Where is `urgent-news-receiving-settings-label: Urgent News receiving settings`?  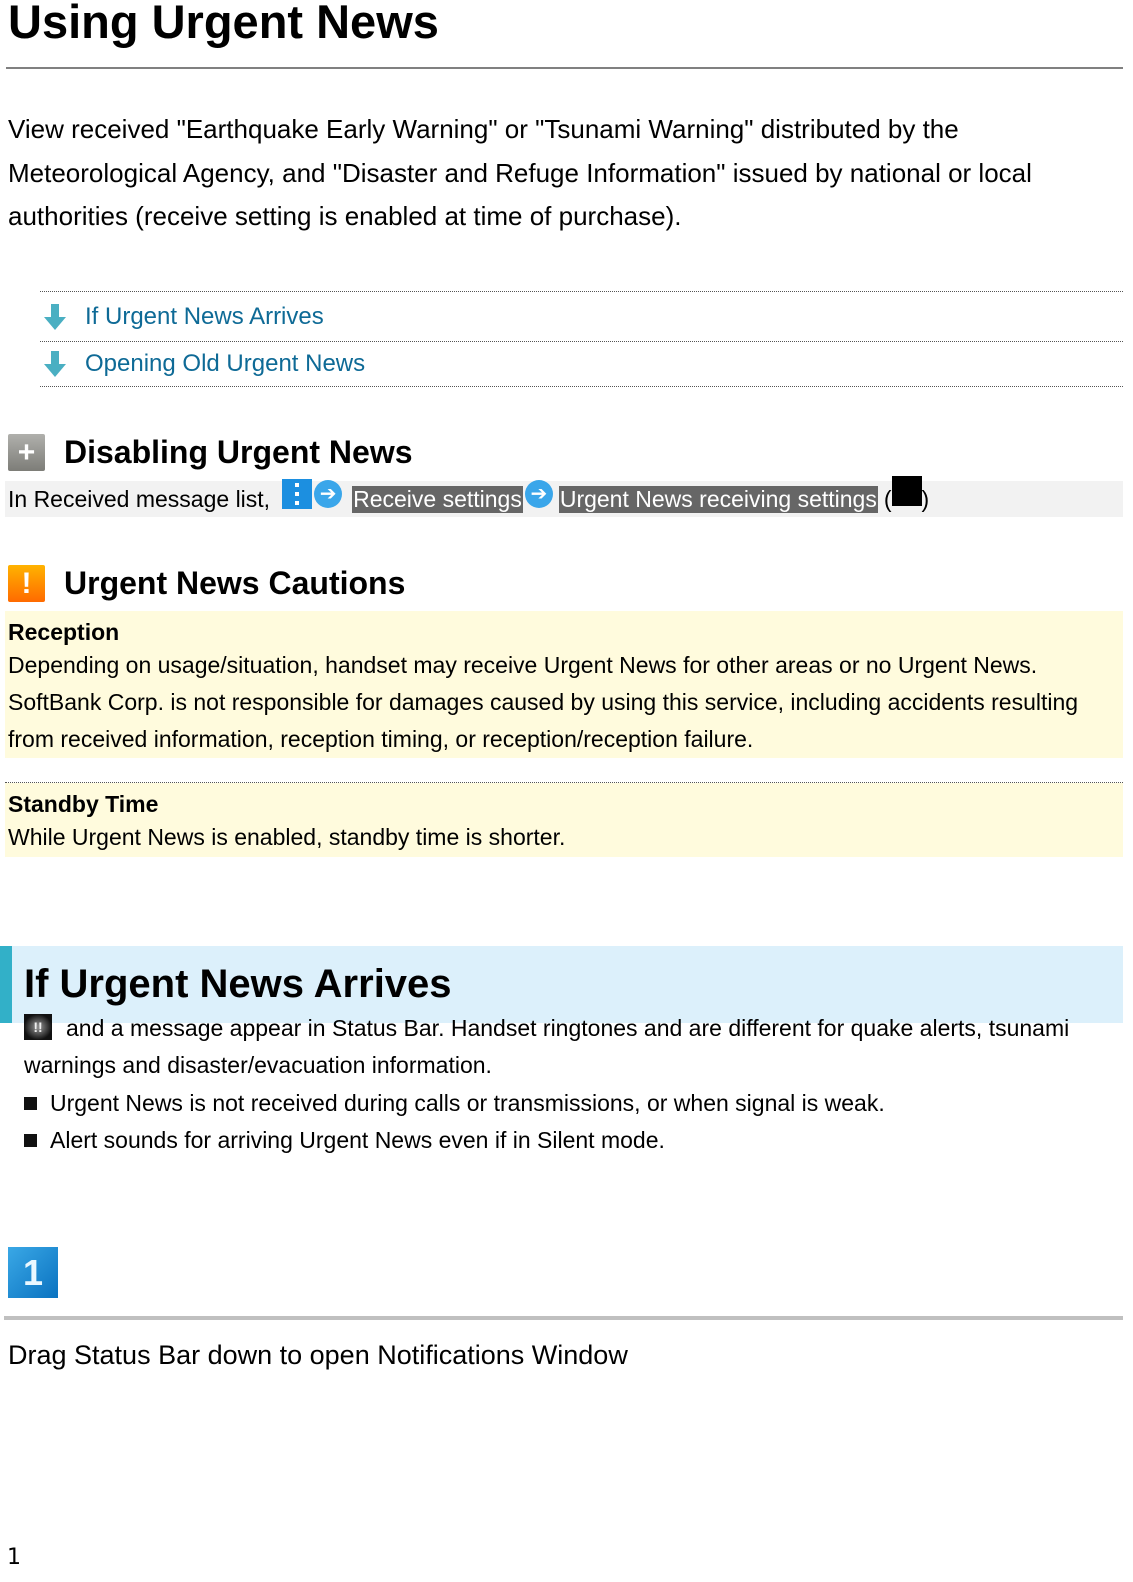 urgent-news-receiving-settings-label: Urgent News receiving settings is located at coordinates (718, 499).